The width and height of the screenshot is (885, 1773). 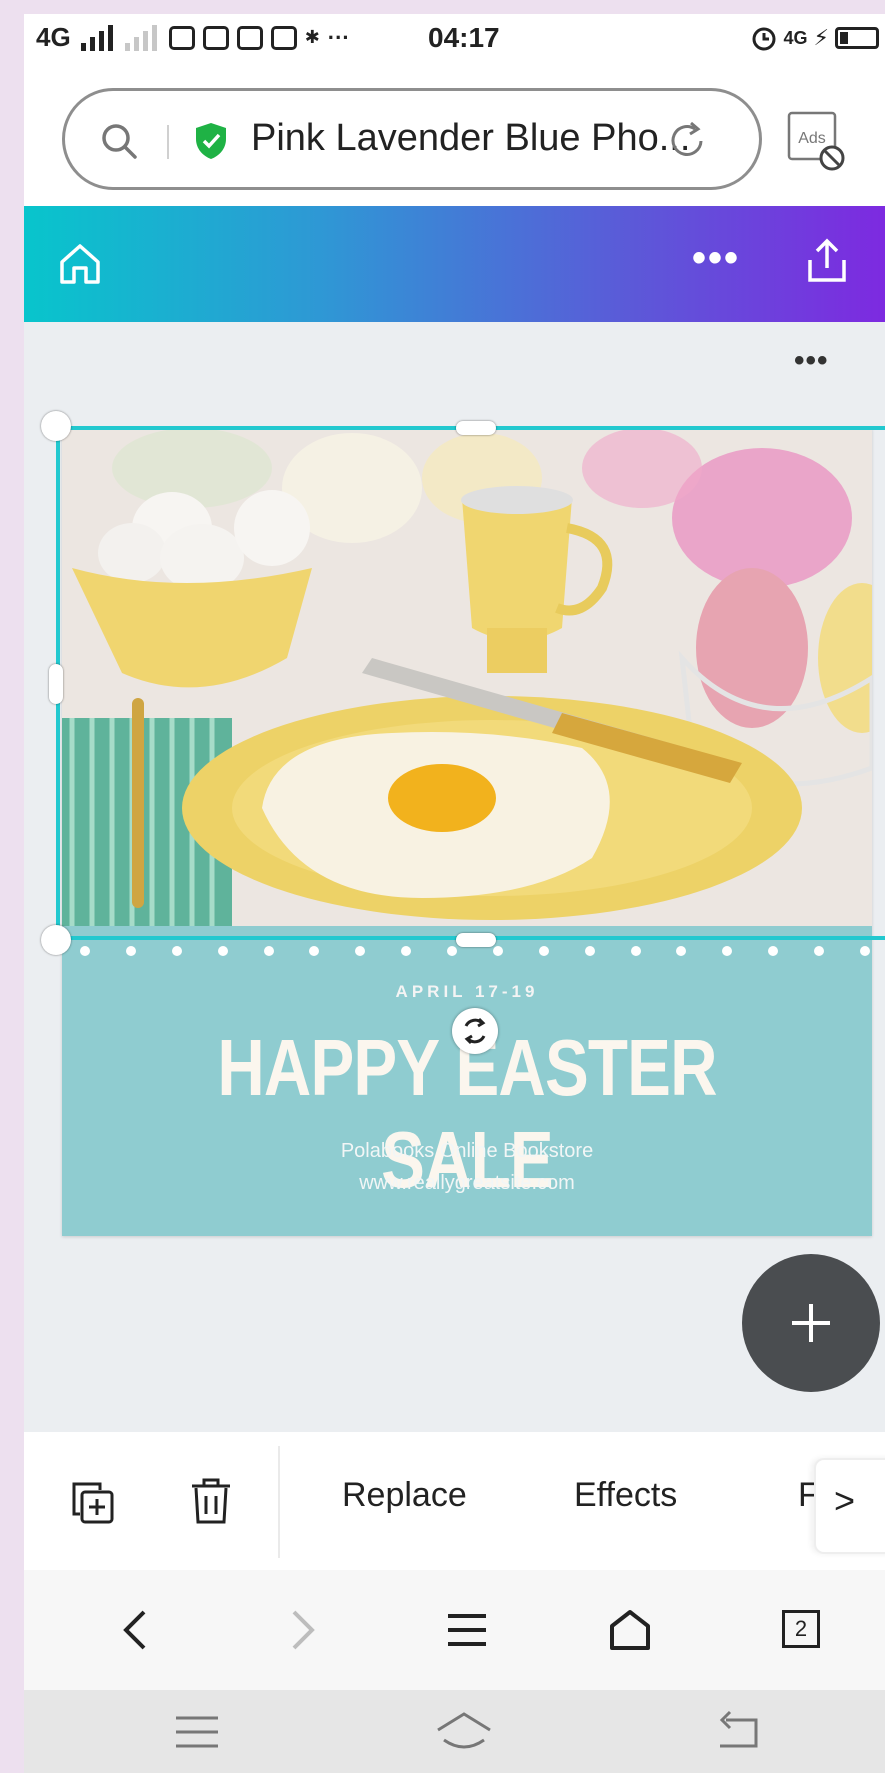 What do you see at coordinates (56, 940) in the screenshot?
I see `resize-handle-bottom-left` at bounding box center [56, 940].